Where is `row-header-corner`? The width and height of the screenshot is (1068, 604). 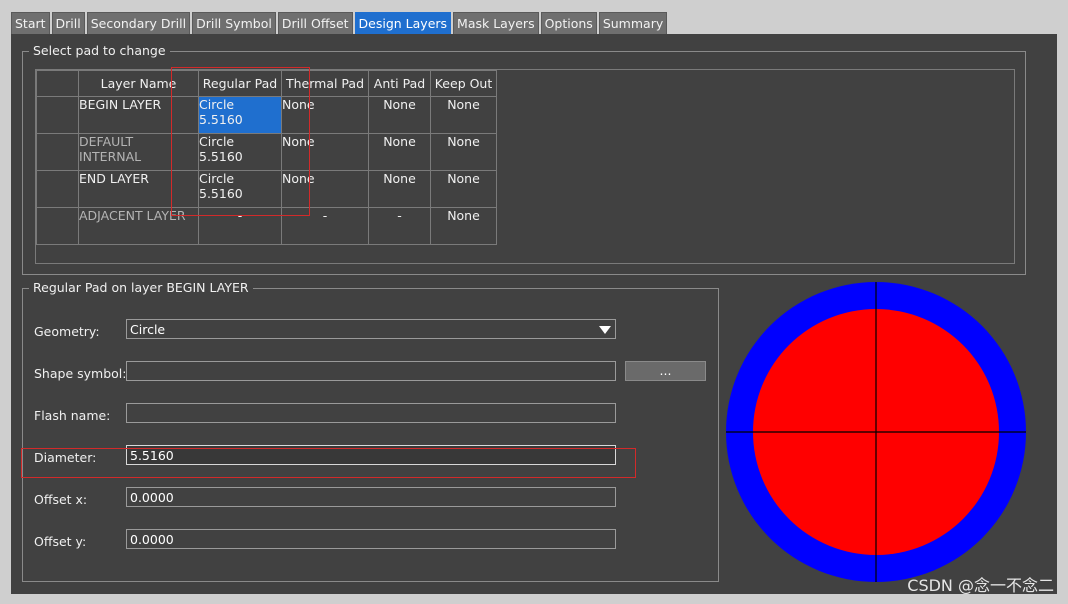 row-header-corner is located at coordinates (57, 83).